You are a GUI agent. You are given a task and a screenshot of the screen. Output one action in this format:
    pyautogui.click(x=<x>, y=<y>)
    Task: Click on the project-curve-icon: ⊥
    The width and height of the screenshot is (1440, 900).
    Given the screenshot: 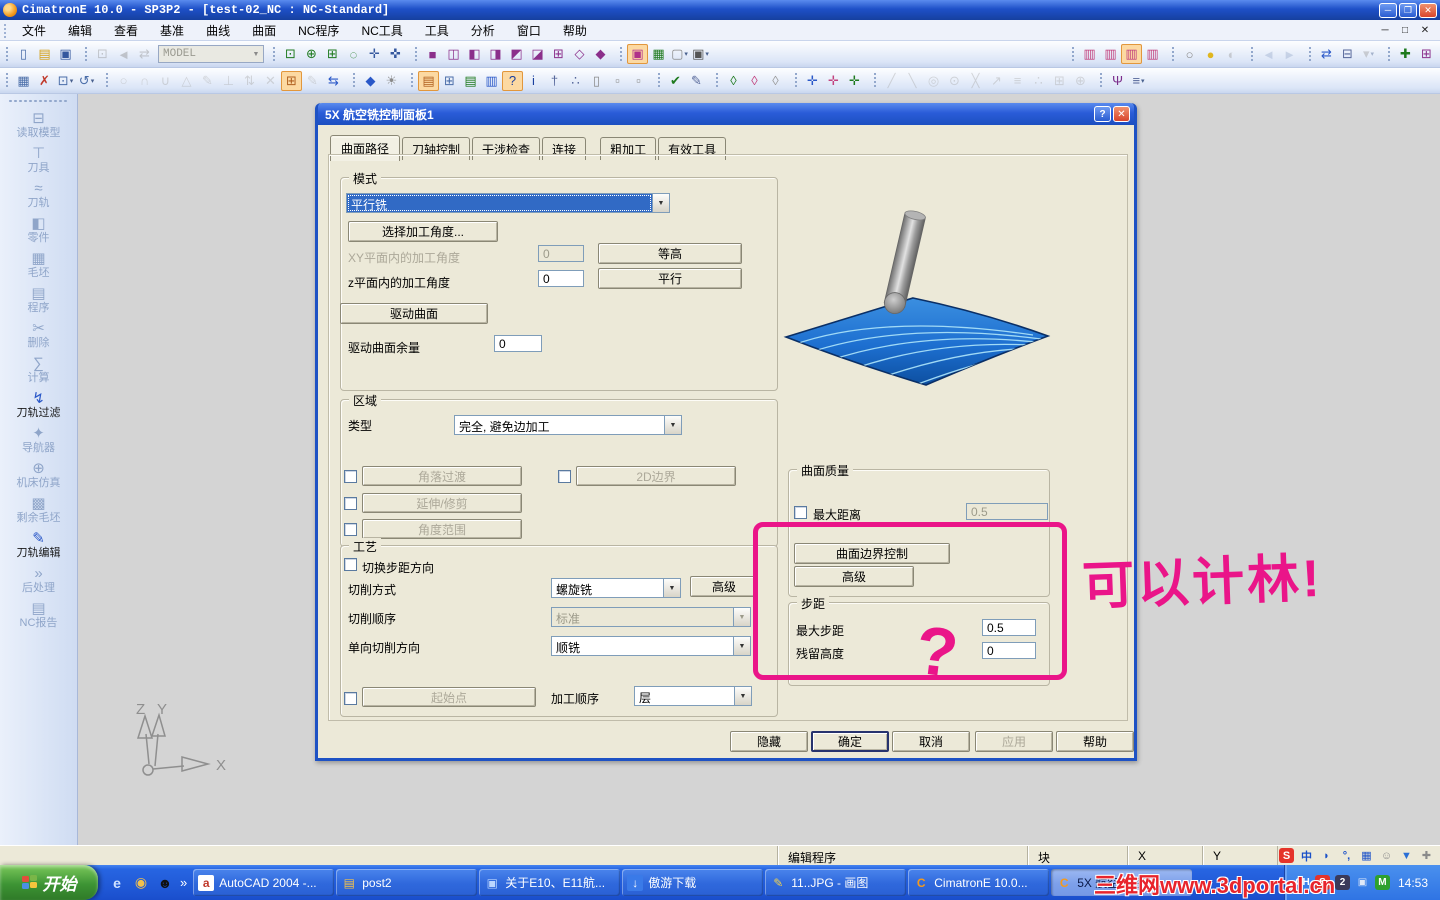 What is the action you would take?
    pyautogui.click(x=228, y=81)
    